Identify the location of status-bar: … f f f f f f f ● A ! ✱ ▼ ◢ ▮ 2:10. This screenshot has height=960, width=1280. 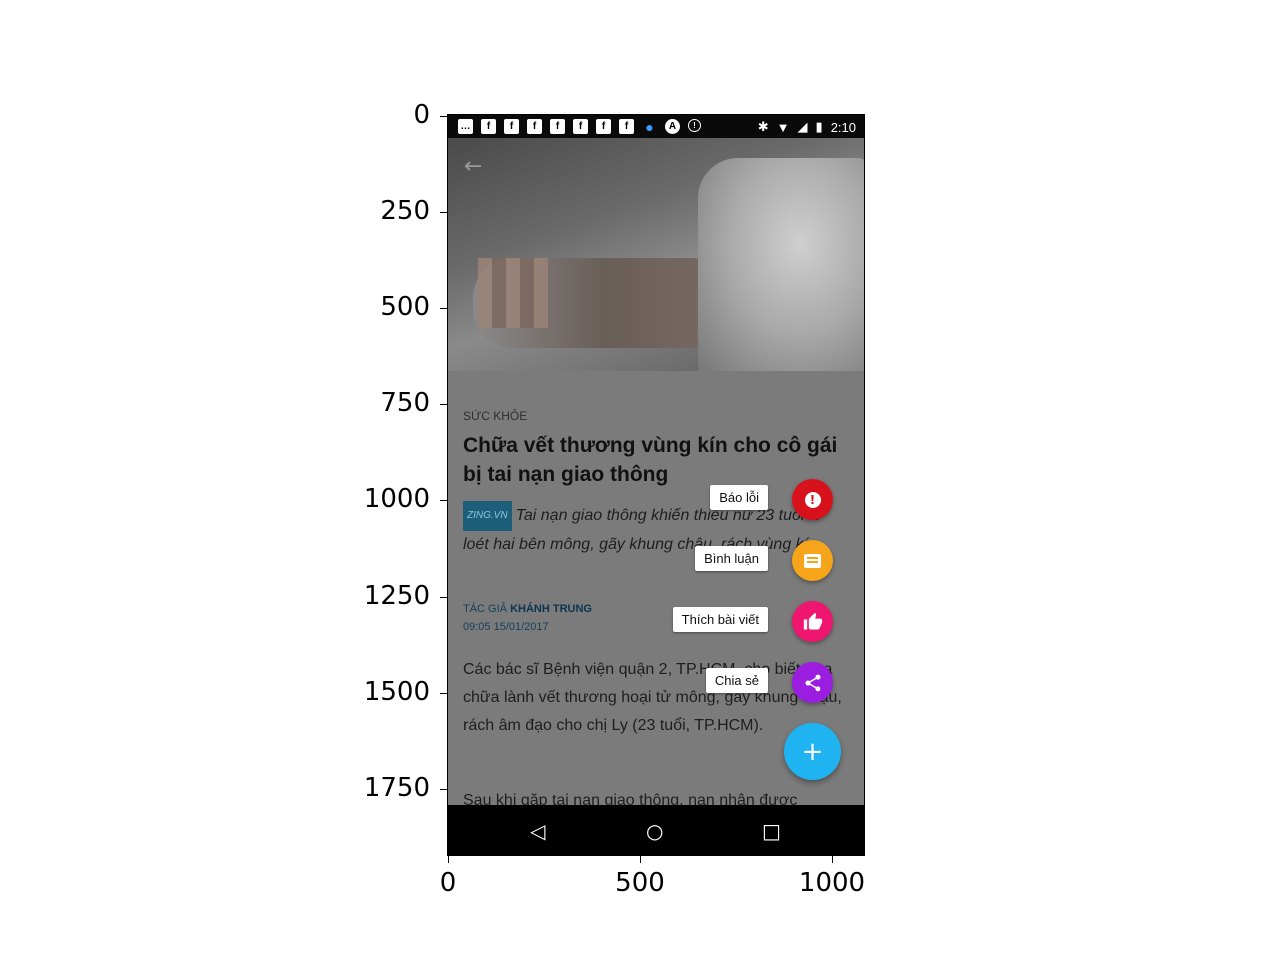
(656, 126).